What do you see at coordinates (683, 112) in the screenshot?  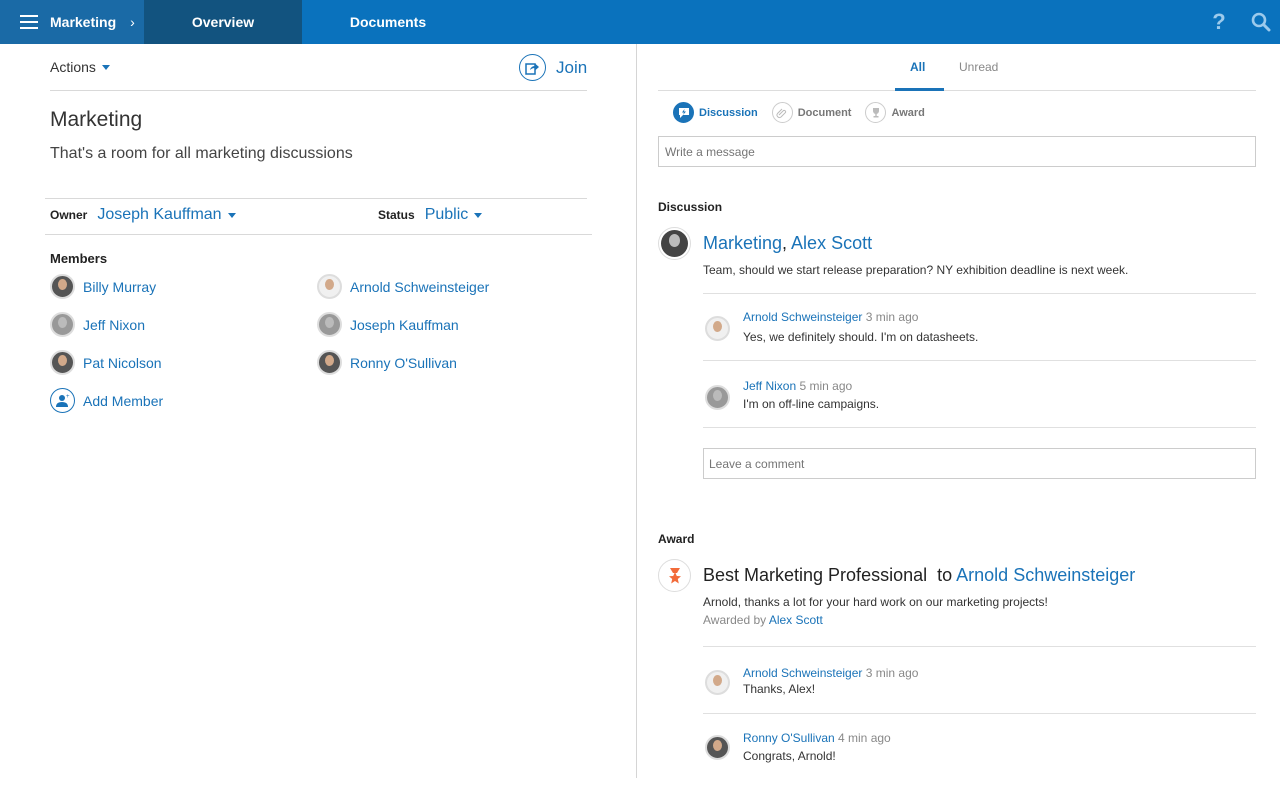 I see `discussion-icon` at bounding box center [683, 112].